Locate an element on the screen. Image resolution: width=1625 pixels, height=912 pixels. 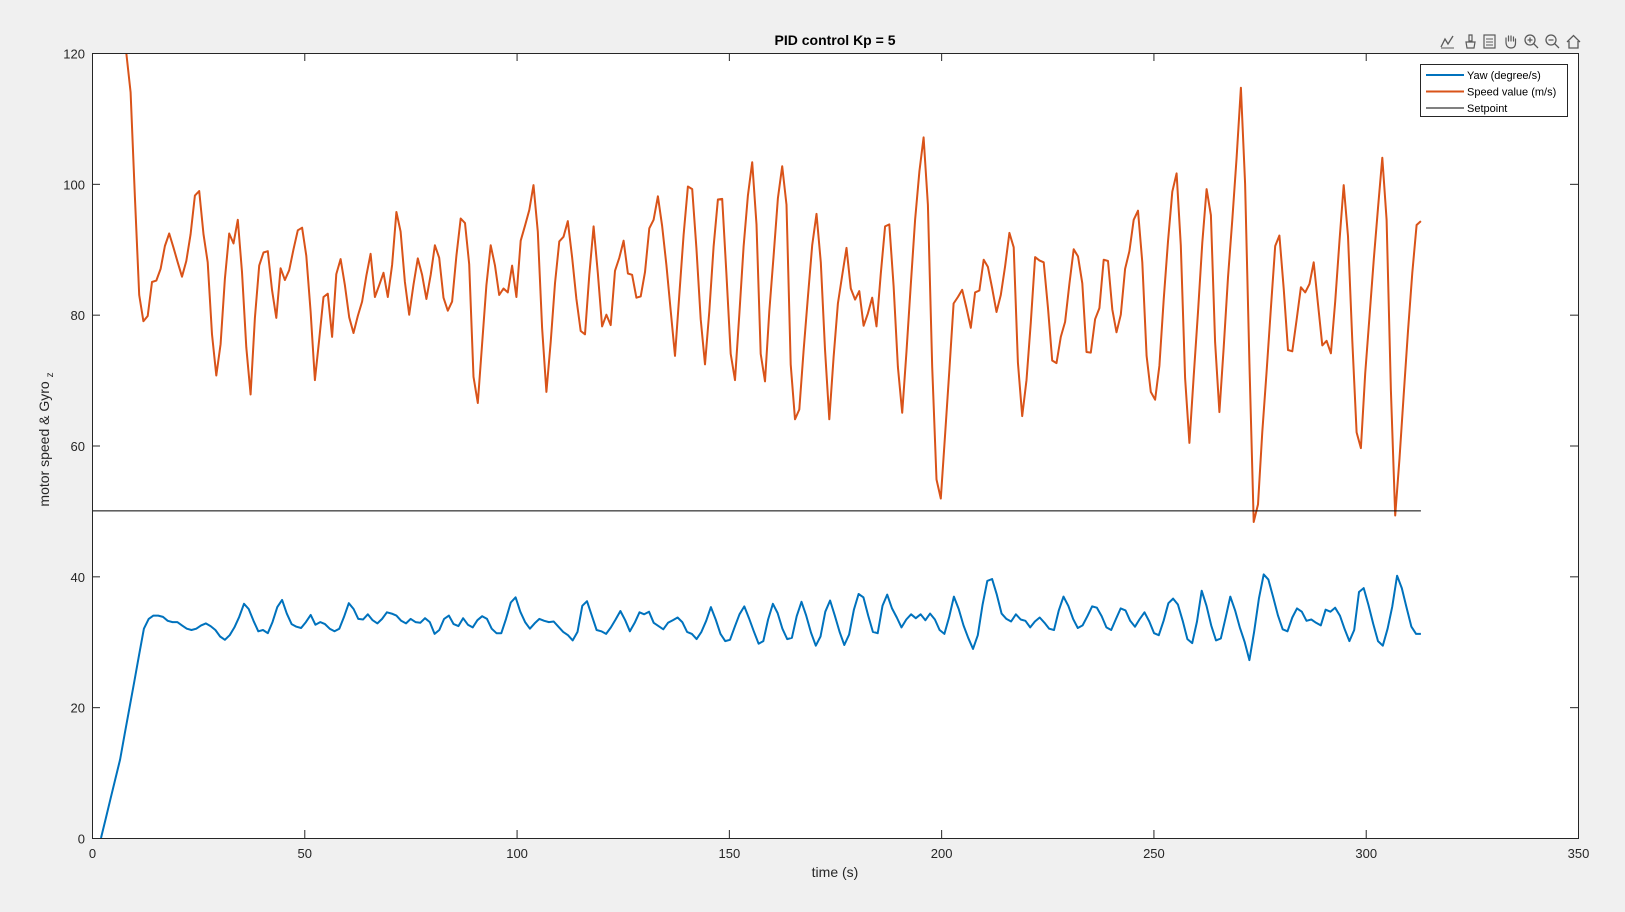
y-tick-label: 100 is located at coordinates (74, 184).